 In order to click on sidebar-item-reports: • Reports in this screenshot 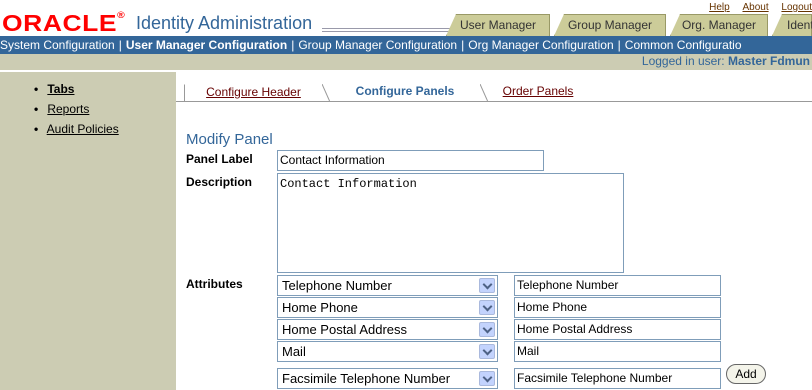, I will do `click(61, 109)`.